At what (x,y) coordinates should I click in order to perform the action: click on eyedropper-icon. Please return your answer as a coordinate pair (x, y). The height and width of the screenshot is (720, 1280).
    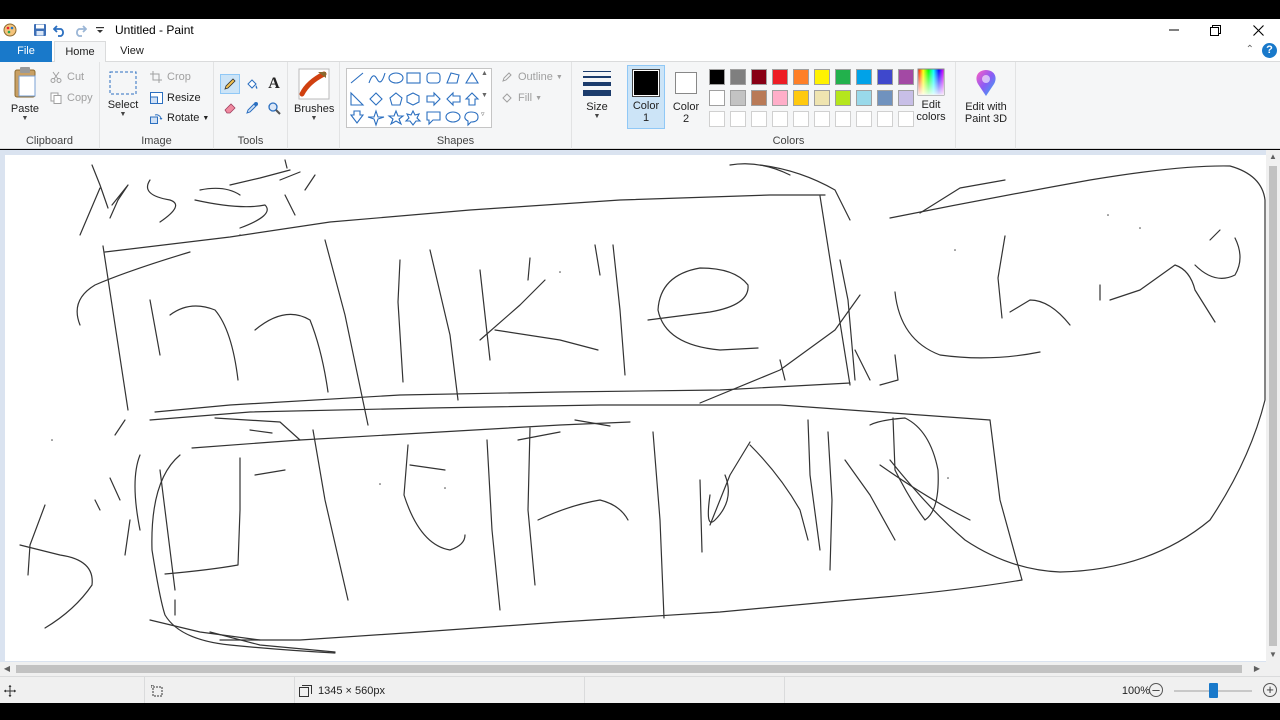
    Looking at the image, I should click on (252, 108).